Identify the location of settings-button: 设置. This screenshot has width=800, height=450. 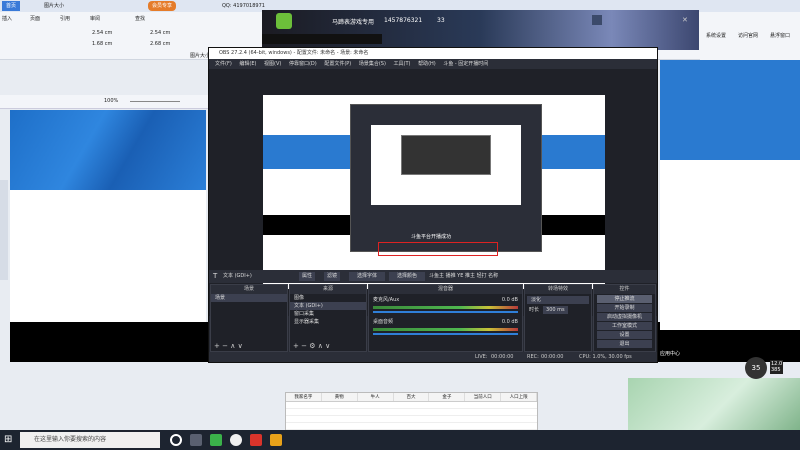
(624, 335).